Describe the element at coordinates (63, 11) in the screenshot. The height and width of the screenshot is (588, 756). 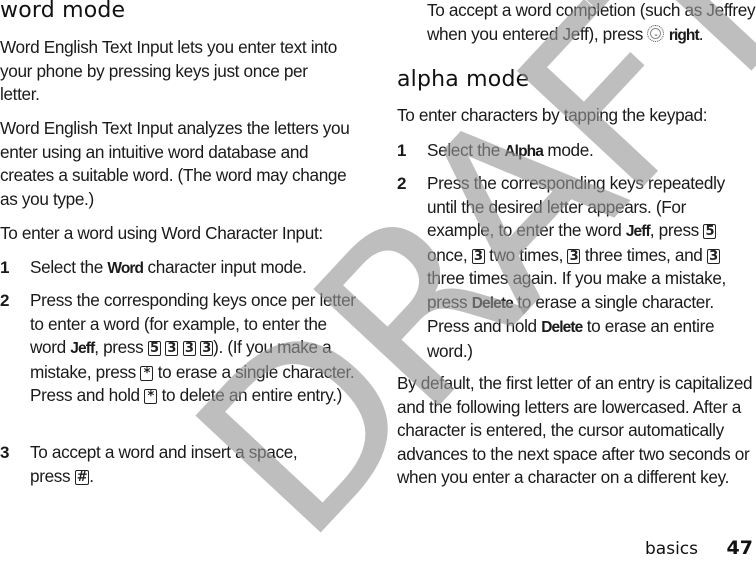
I see `section-heading-word-mode: word mode` at that location.